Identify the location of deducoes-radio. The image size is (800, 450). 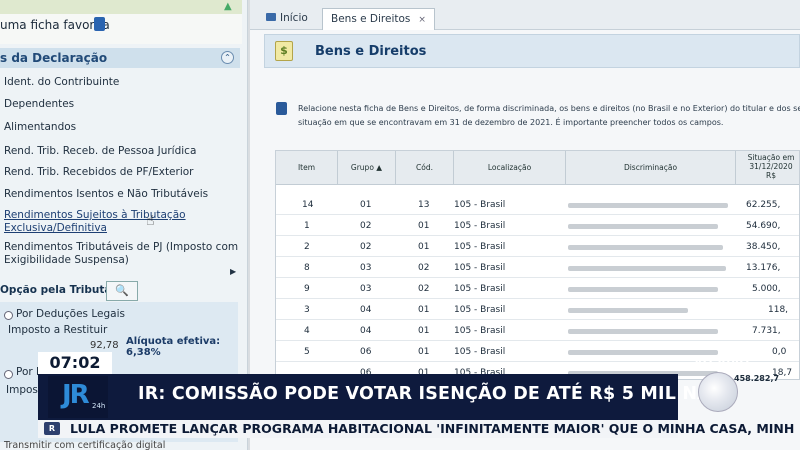
(8, 315).